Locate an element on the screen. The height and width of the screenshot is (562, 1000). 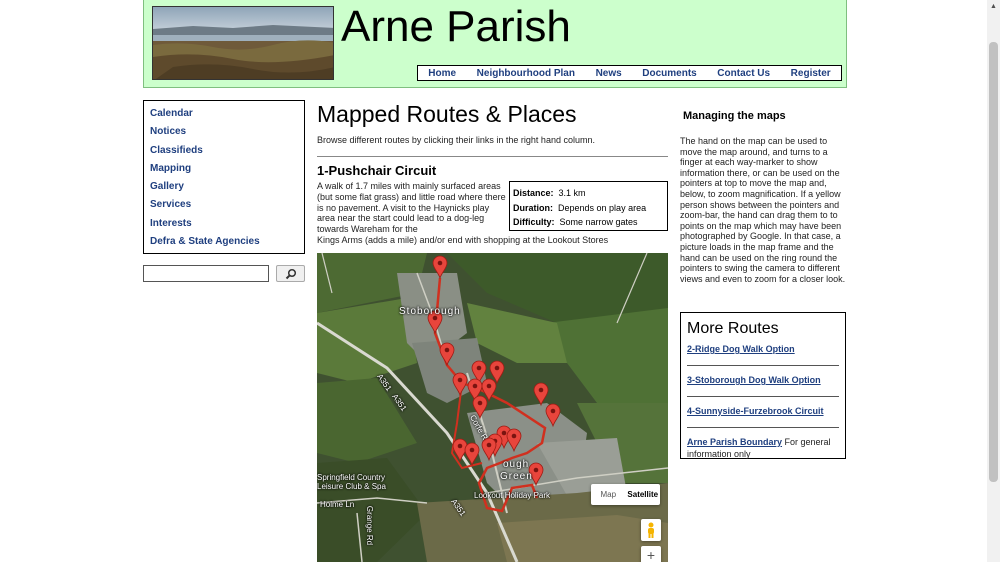
sidebar-item-classifieds: Classifieds is located at coordinates (227, 153).